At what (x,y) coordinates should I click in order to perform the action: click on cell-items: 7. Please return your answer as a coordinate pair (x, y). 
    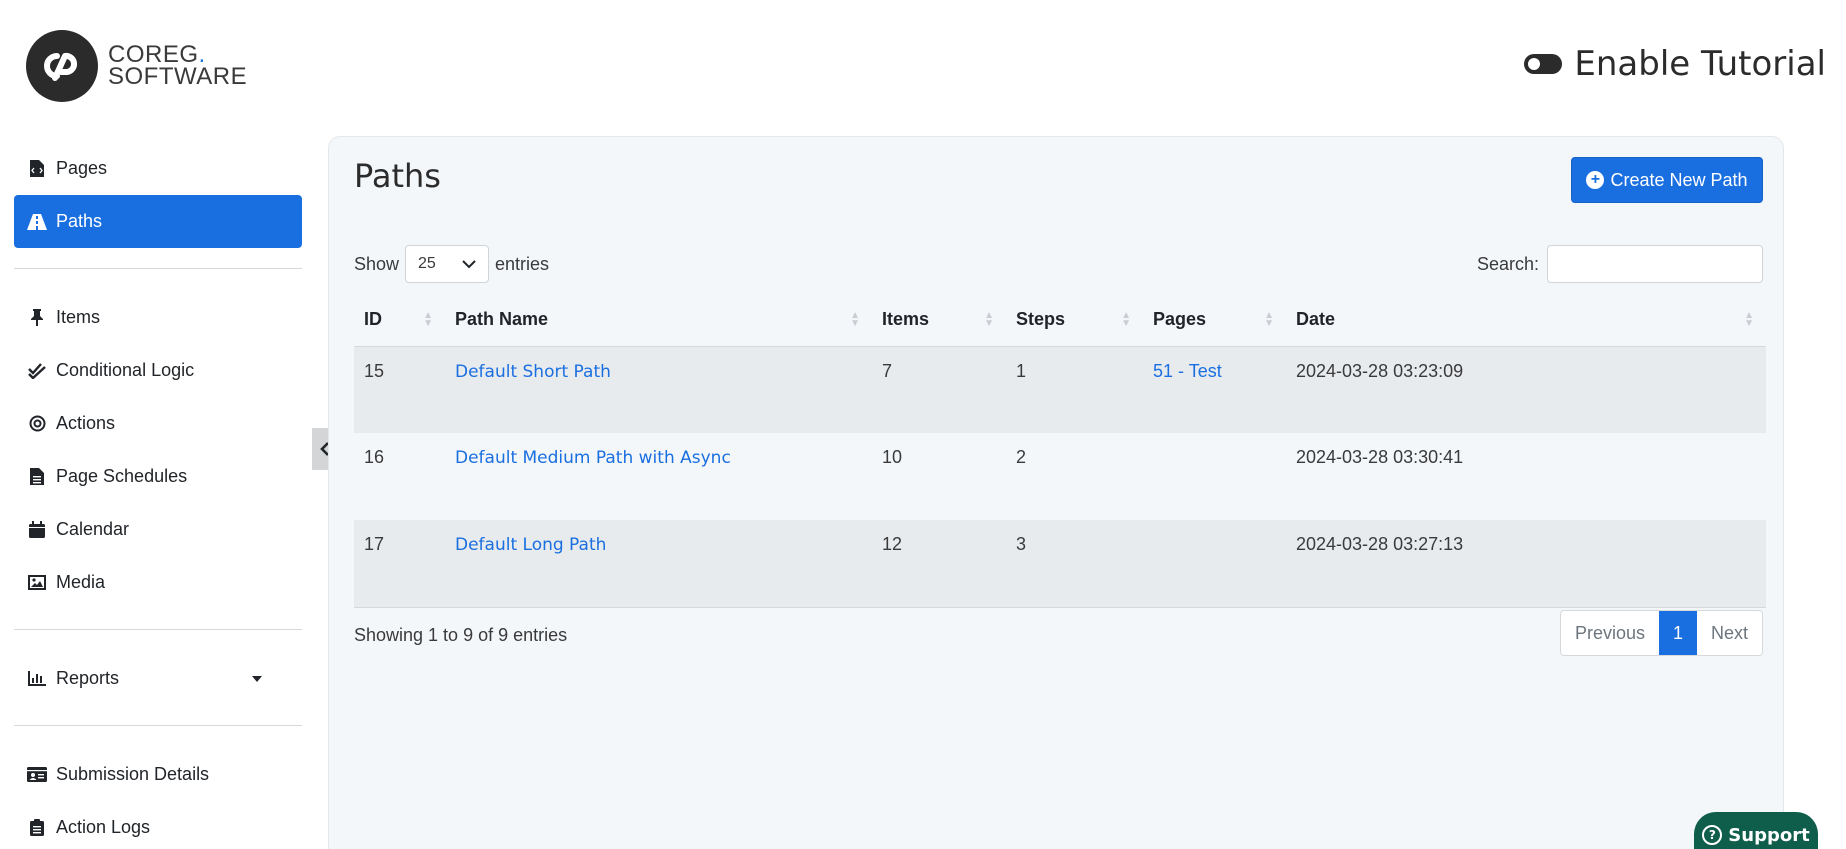
    Looking at the image, I should click on (939, 389).